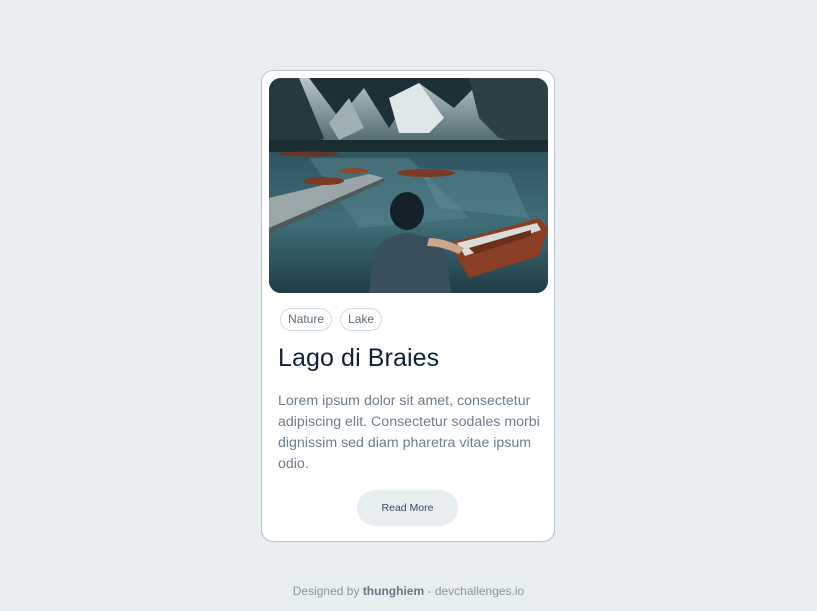 Image resolution: width=817 pixels, height=611 pixels. I want to click on footer-credit: Designed by thunghiem - devchallenges.io, so click(408, 591).